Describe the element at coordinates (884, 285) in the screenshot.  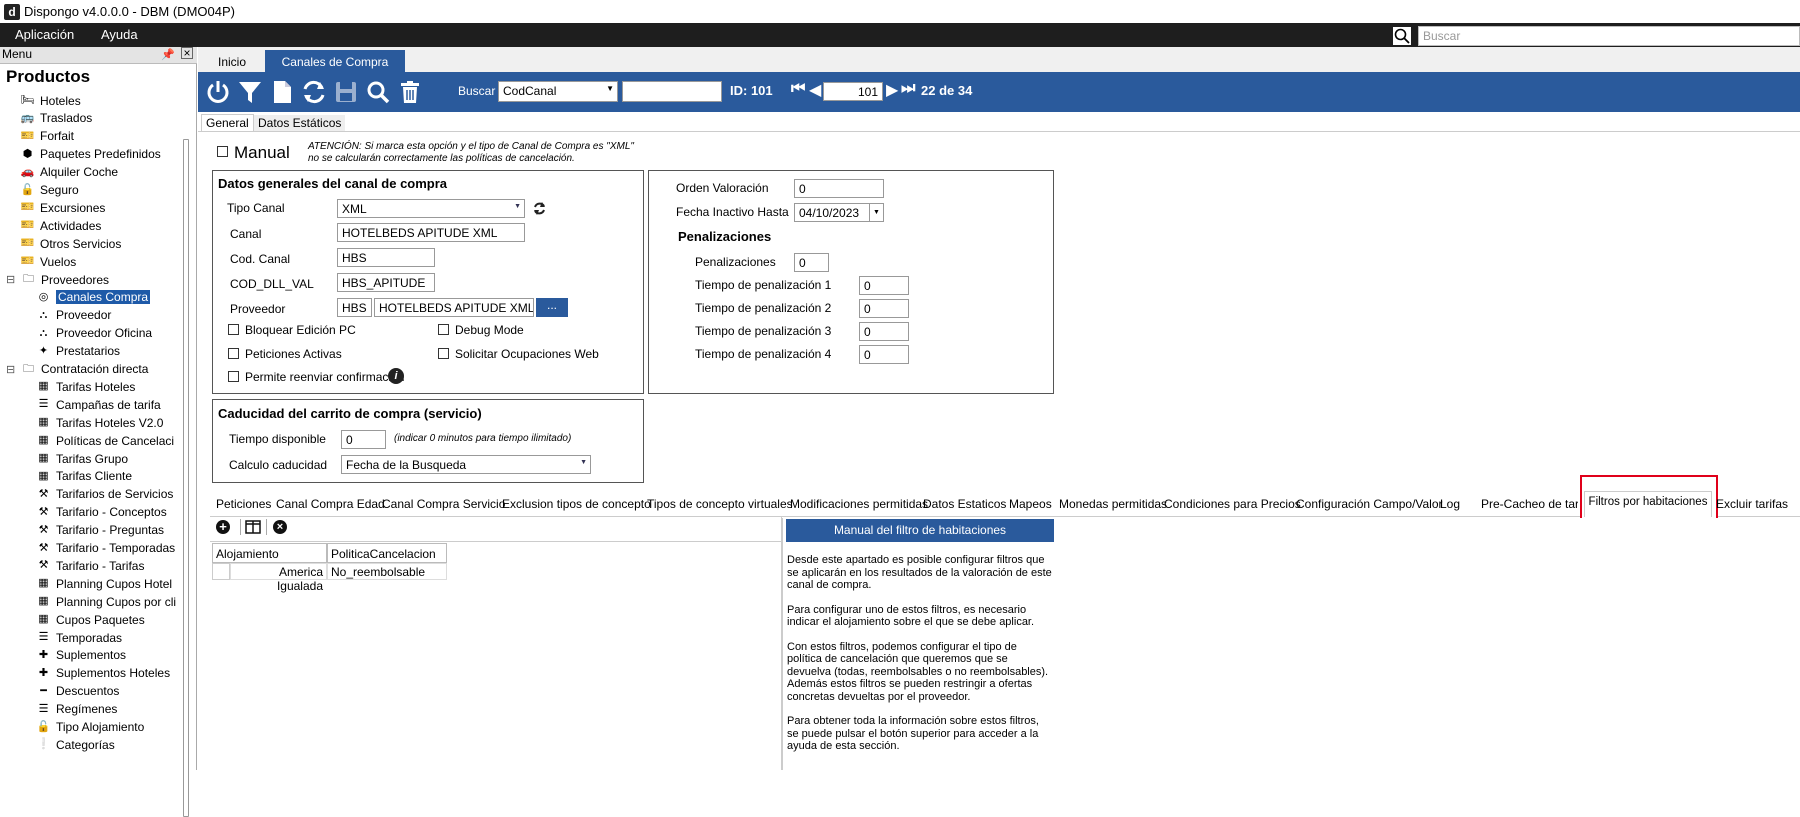
I see `tiempo-penal-1-input: 0` at that location.